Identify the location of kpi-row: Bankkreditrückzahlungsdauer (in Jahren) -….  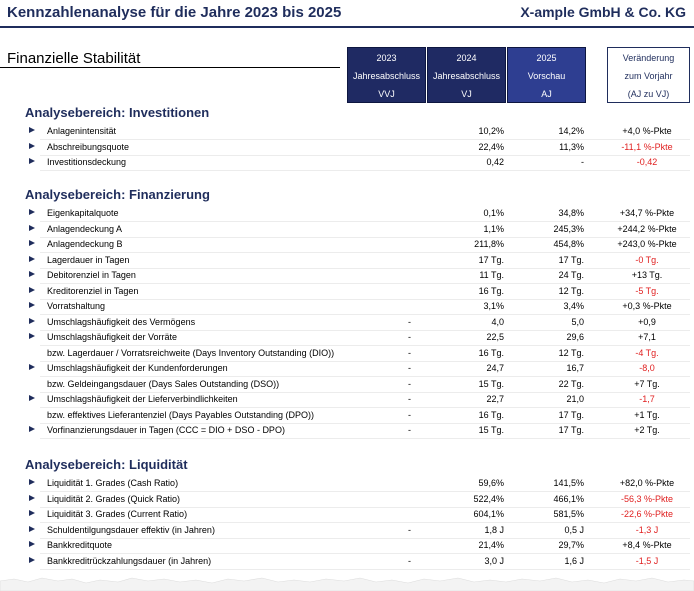
(347, 561).